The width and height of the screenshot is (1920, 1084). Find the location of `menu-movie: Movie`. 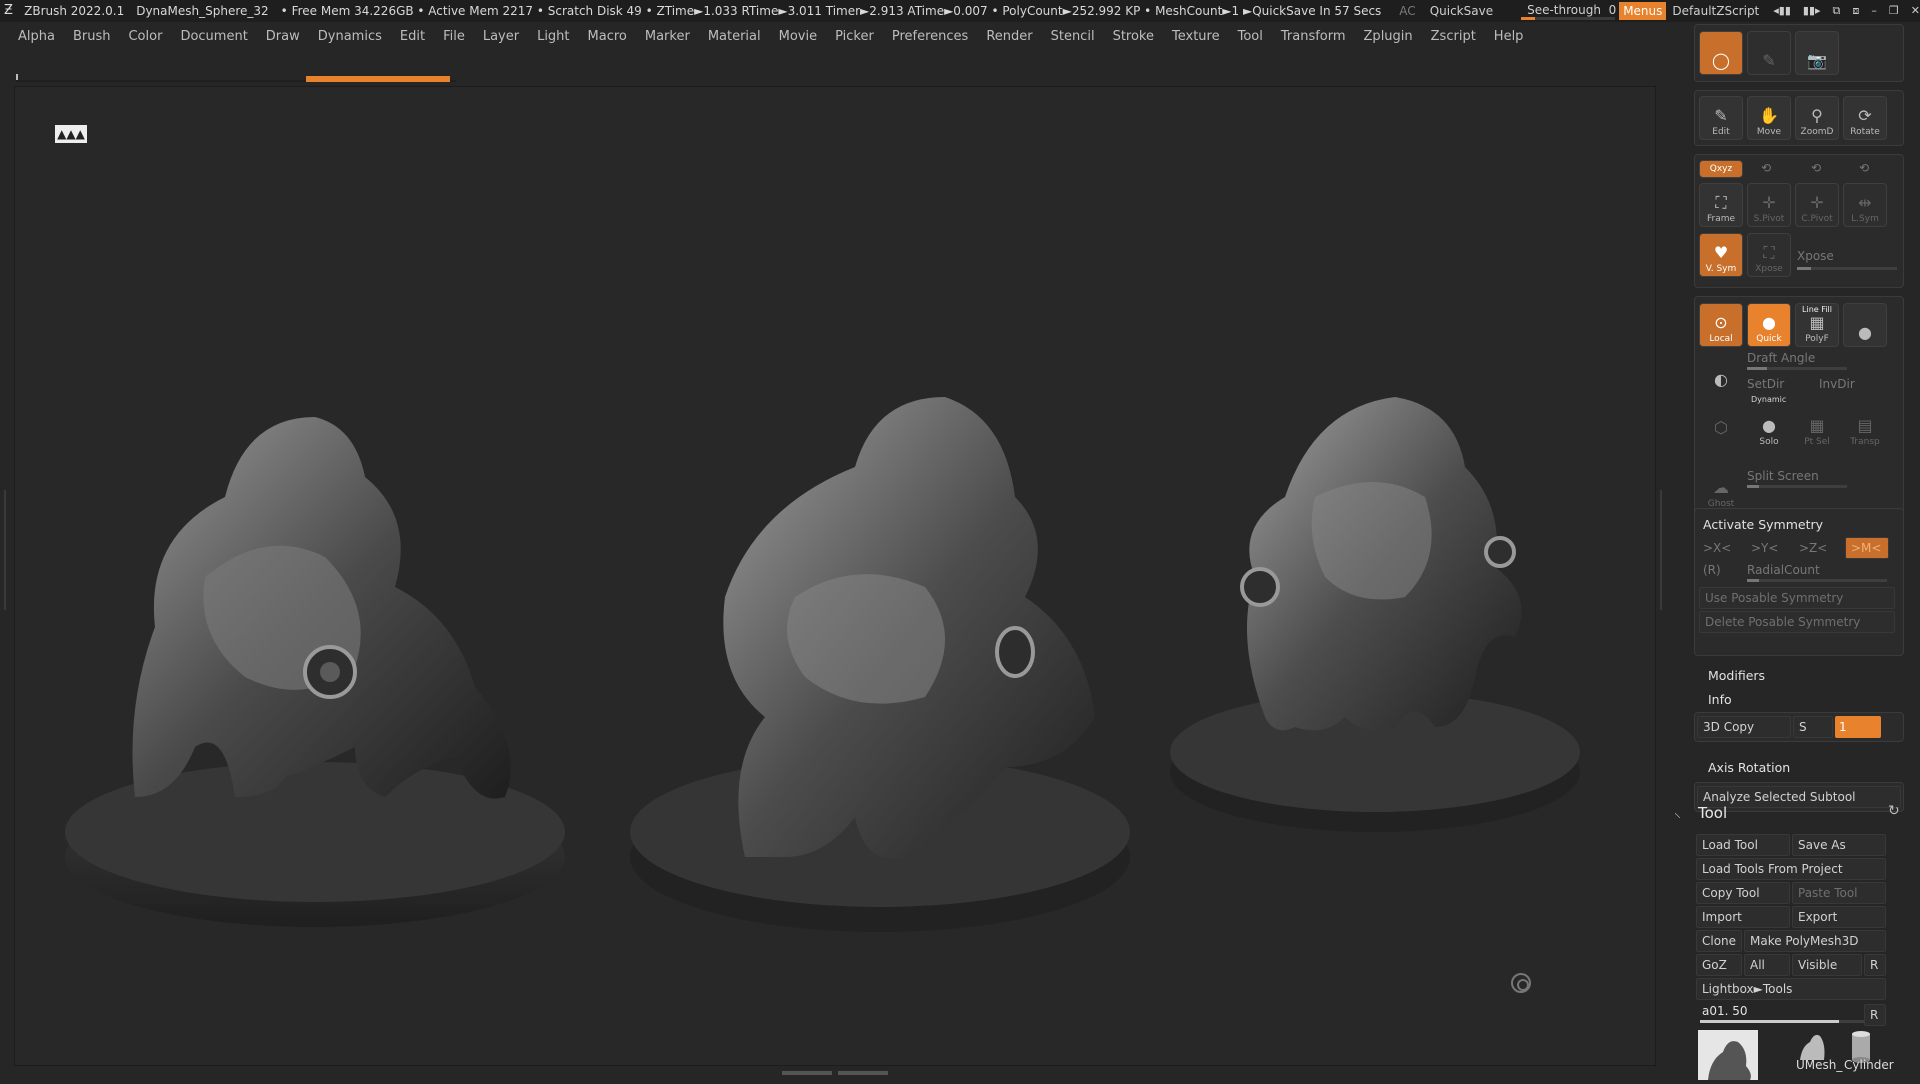

menu-movie: Movie is located at coordinates (798, 36).